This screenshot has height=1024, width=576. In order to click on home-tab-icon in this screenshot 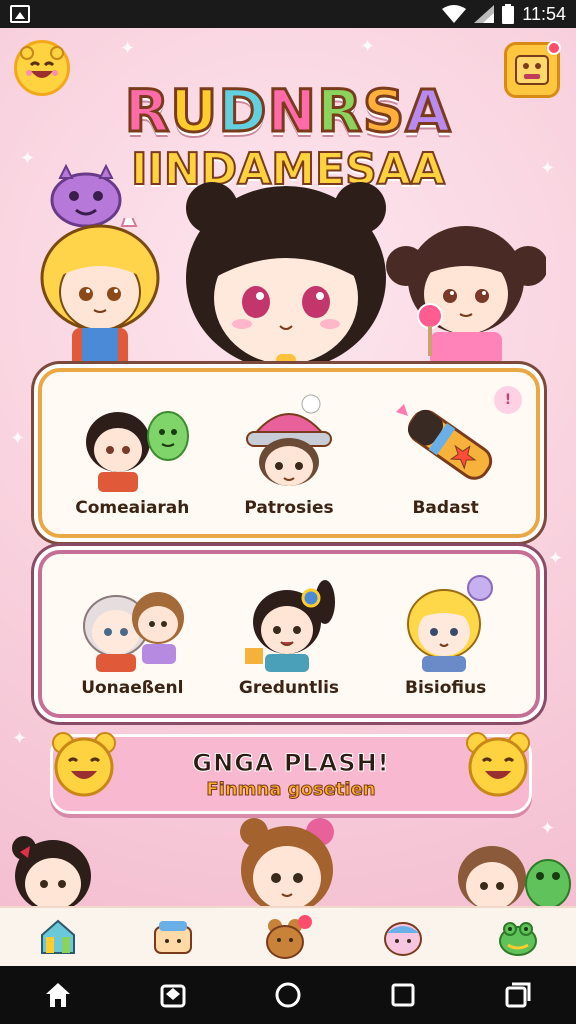, I will do `click(57, 936)`.